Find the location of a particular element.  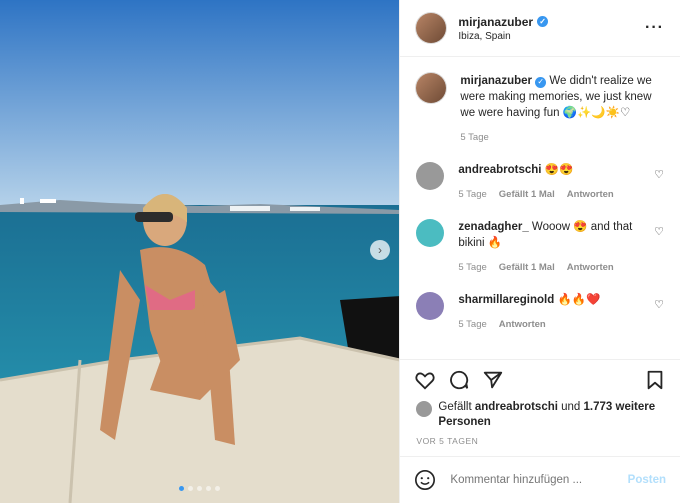

author-avatar is located at coordinates (431, 28).